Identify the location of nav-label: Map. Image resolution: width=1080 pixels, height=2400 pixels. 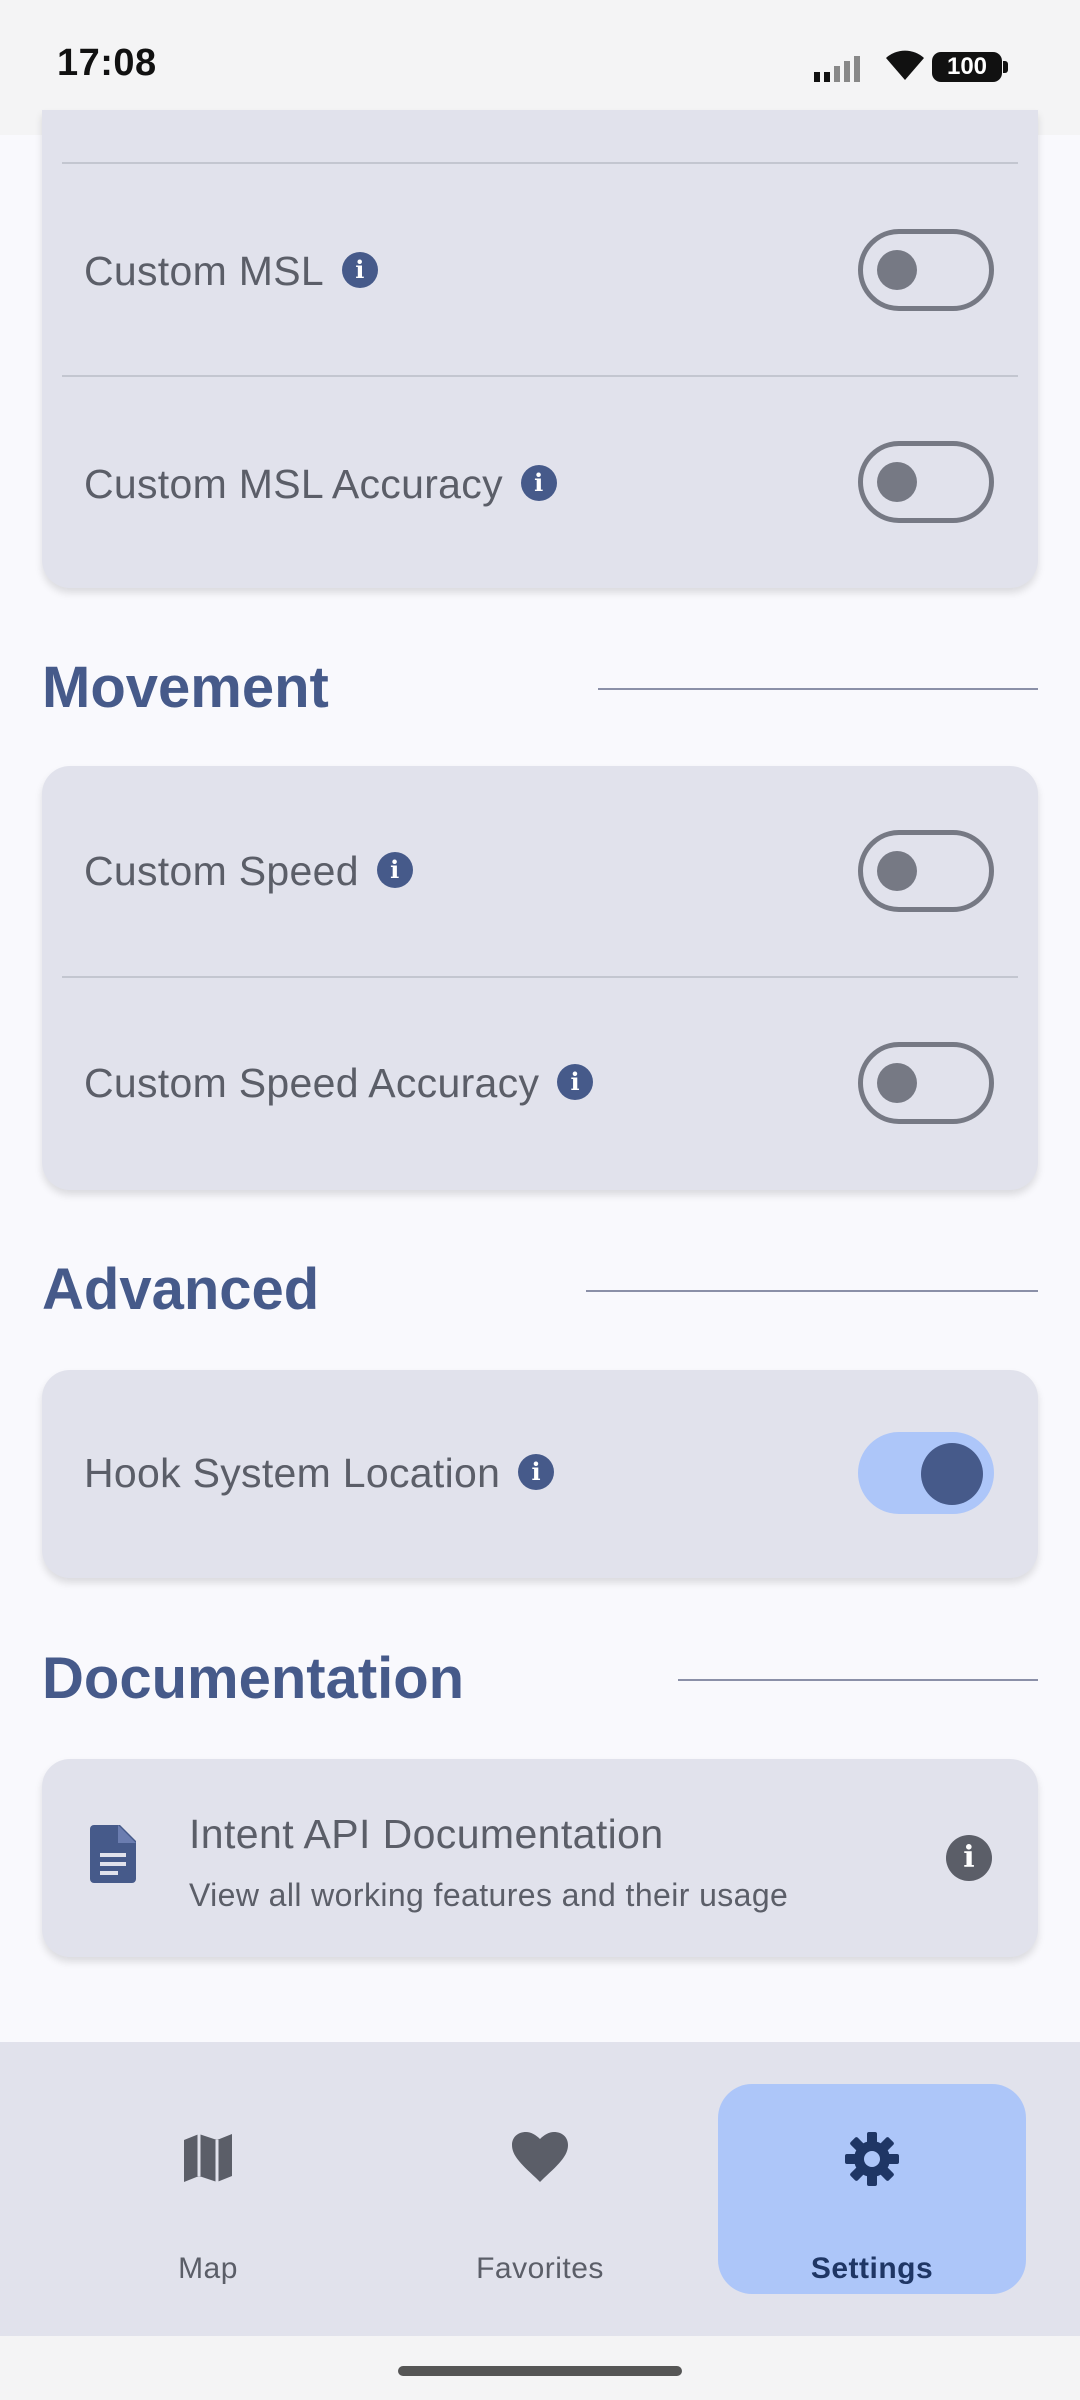
(208, 2268).